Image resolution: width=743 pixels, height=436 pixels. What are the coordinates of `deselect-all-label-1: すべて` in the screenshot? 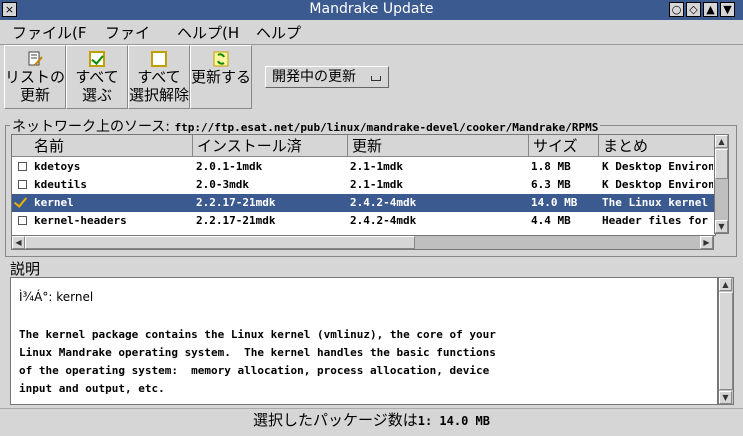 It's located at (159, 77).